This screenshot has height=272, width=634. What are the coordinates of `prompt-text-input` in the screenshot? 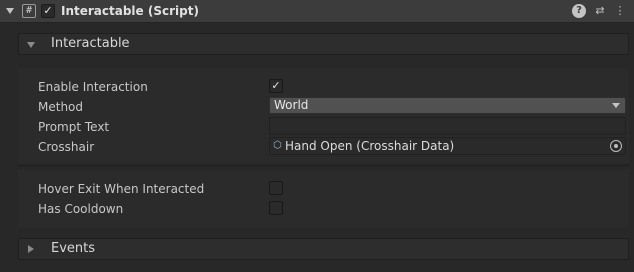 It's located at (447, 126).